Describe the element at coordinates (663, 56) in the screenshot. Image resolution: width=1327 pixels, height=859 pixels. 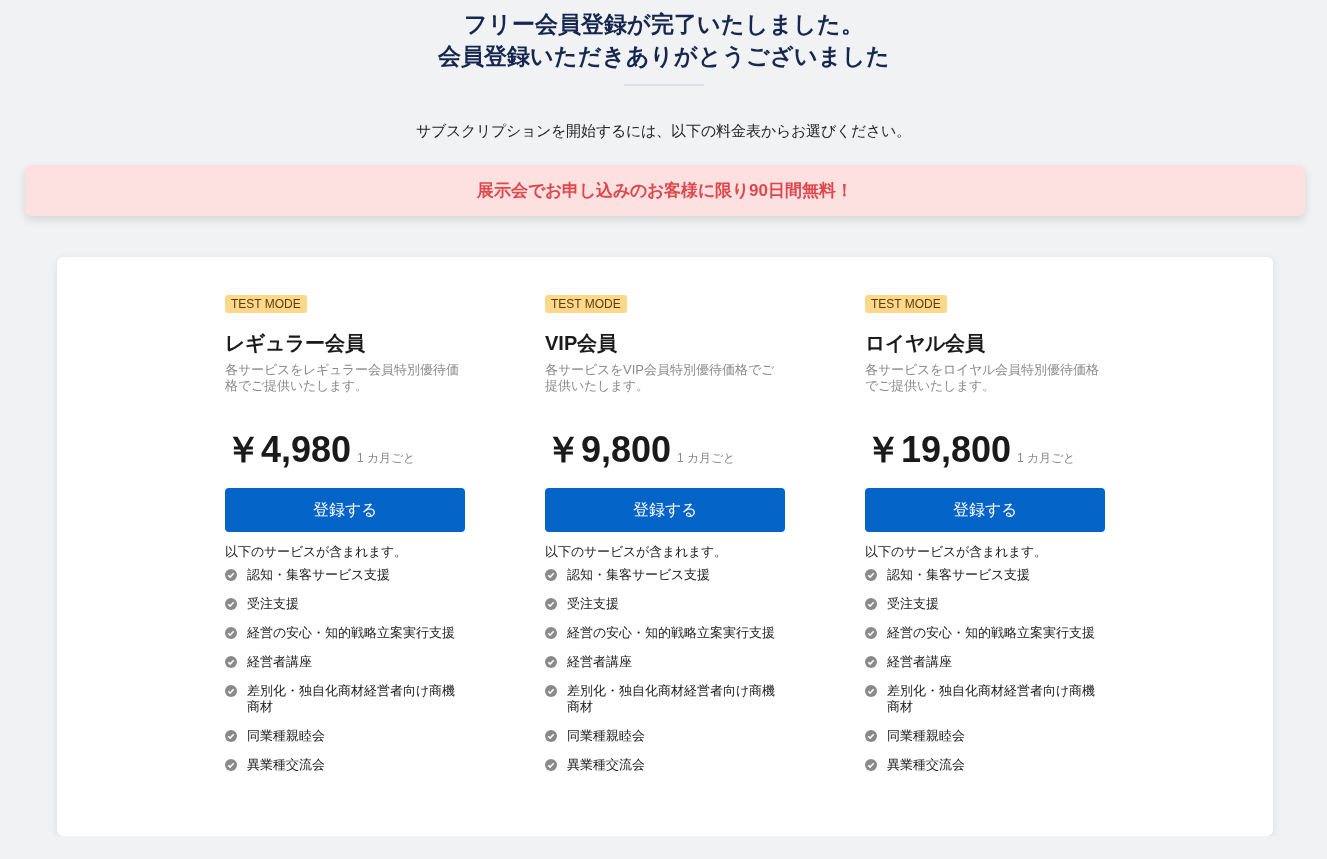
I see `page-title: 会員登録いただきありがとうございました` at that location.